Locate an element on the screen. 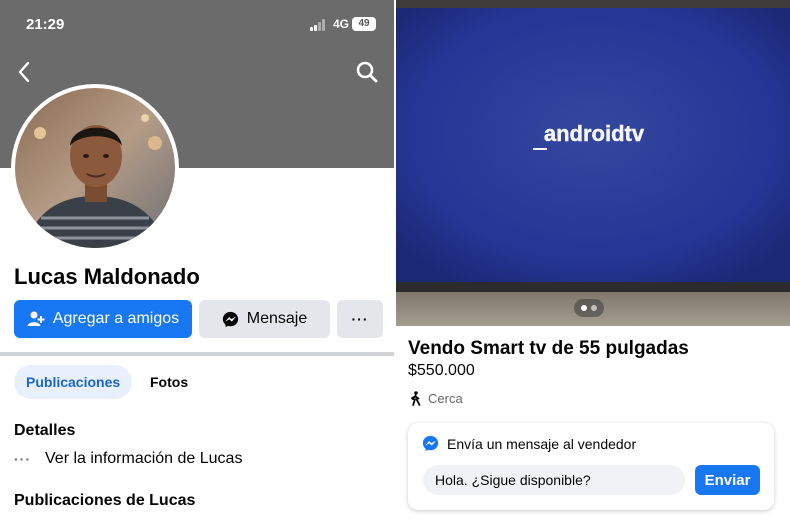 This screenshot has width=790, height=527. walking-person-icon is located at coordinates (416, 398).